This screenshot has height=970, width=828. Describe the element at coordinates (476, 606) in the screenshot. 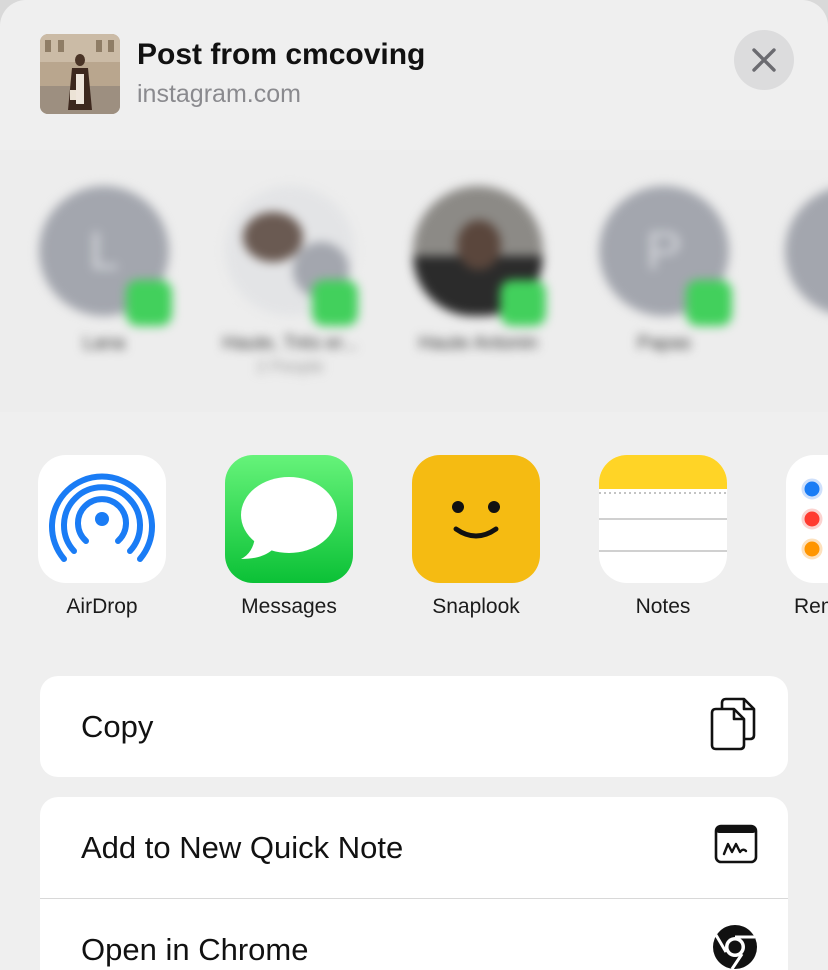

I see `app-label: Snaplook` at that location.